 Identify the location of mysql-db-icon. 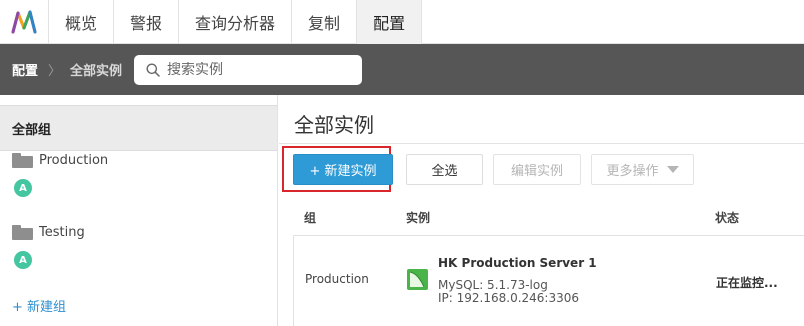
(417, 279).